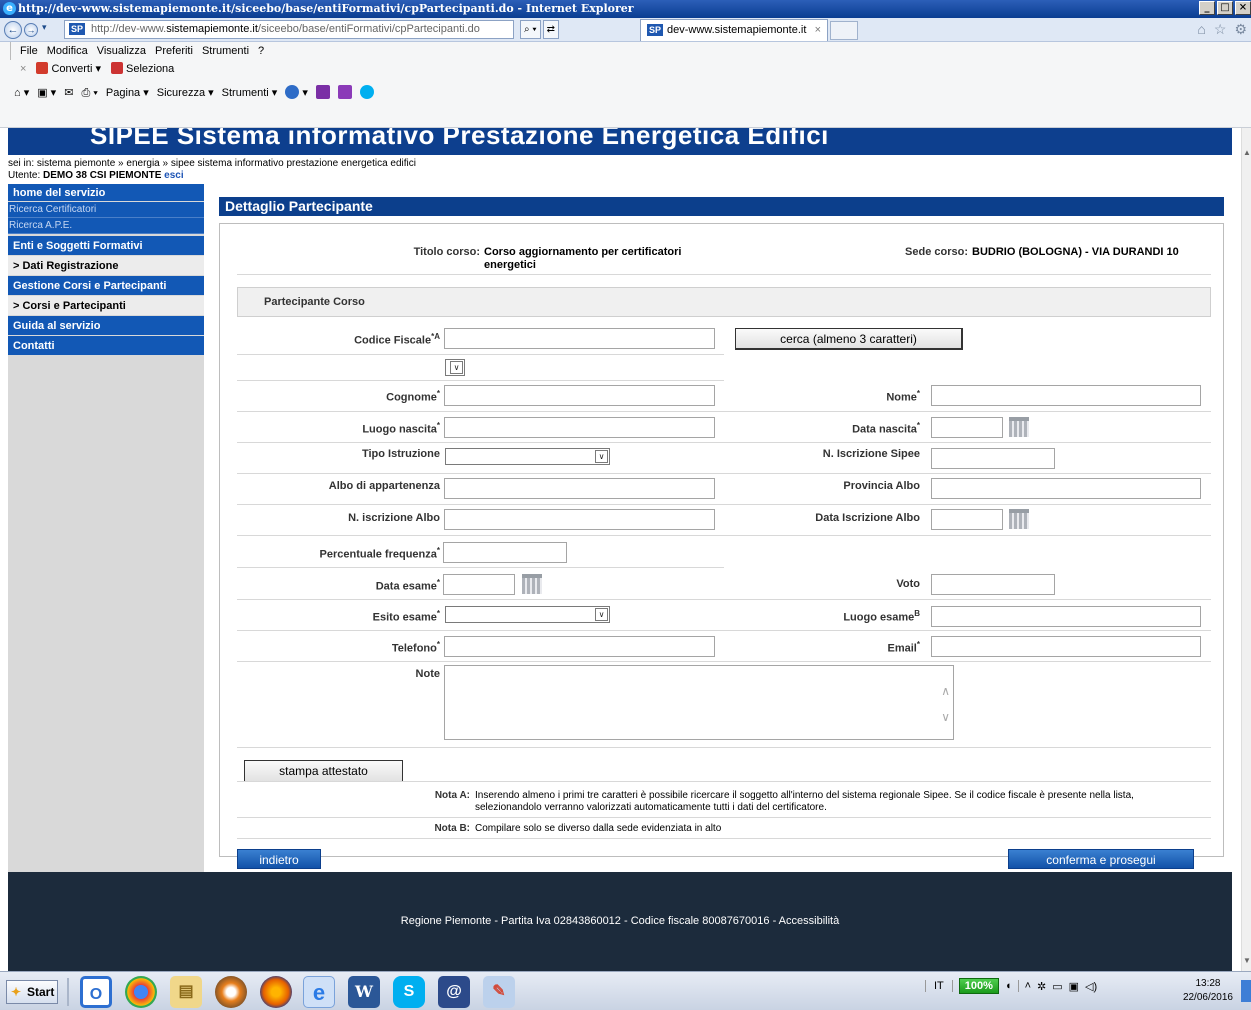 The height and width of the screenshot is (1010, 1251). I want to click on new-tab-button, so click(844, 30).